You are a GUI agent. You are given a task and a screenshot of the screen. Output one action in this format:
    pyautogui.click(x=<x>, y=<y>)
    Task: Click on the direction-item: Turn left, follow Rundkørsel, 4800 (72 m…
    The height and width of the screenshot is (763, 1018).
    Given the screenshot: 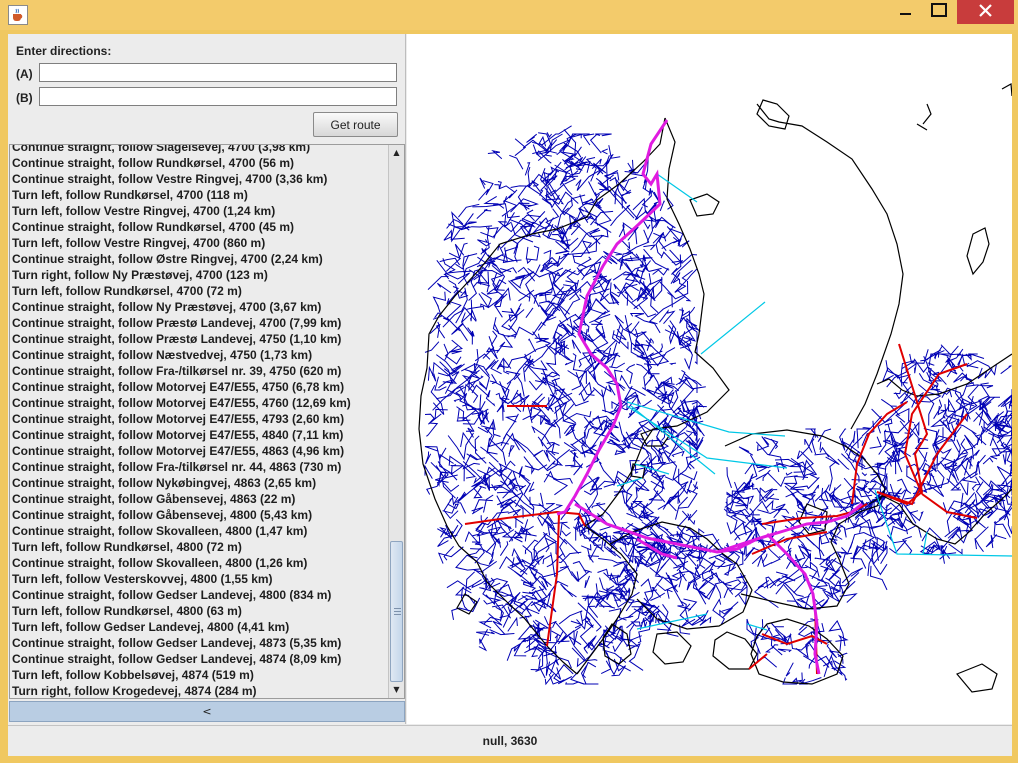 What is the action you would take?
    pyautogui.click(x=200, y=547)
    